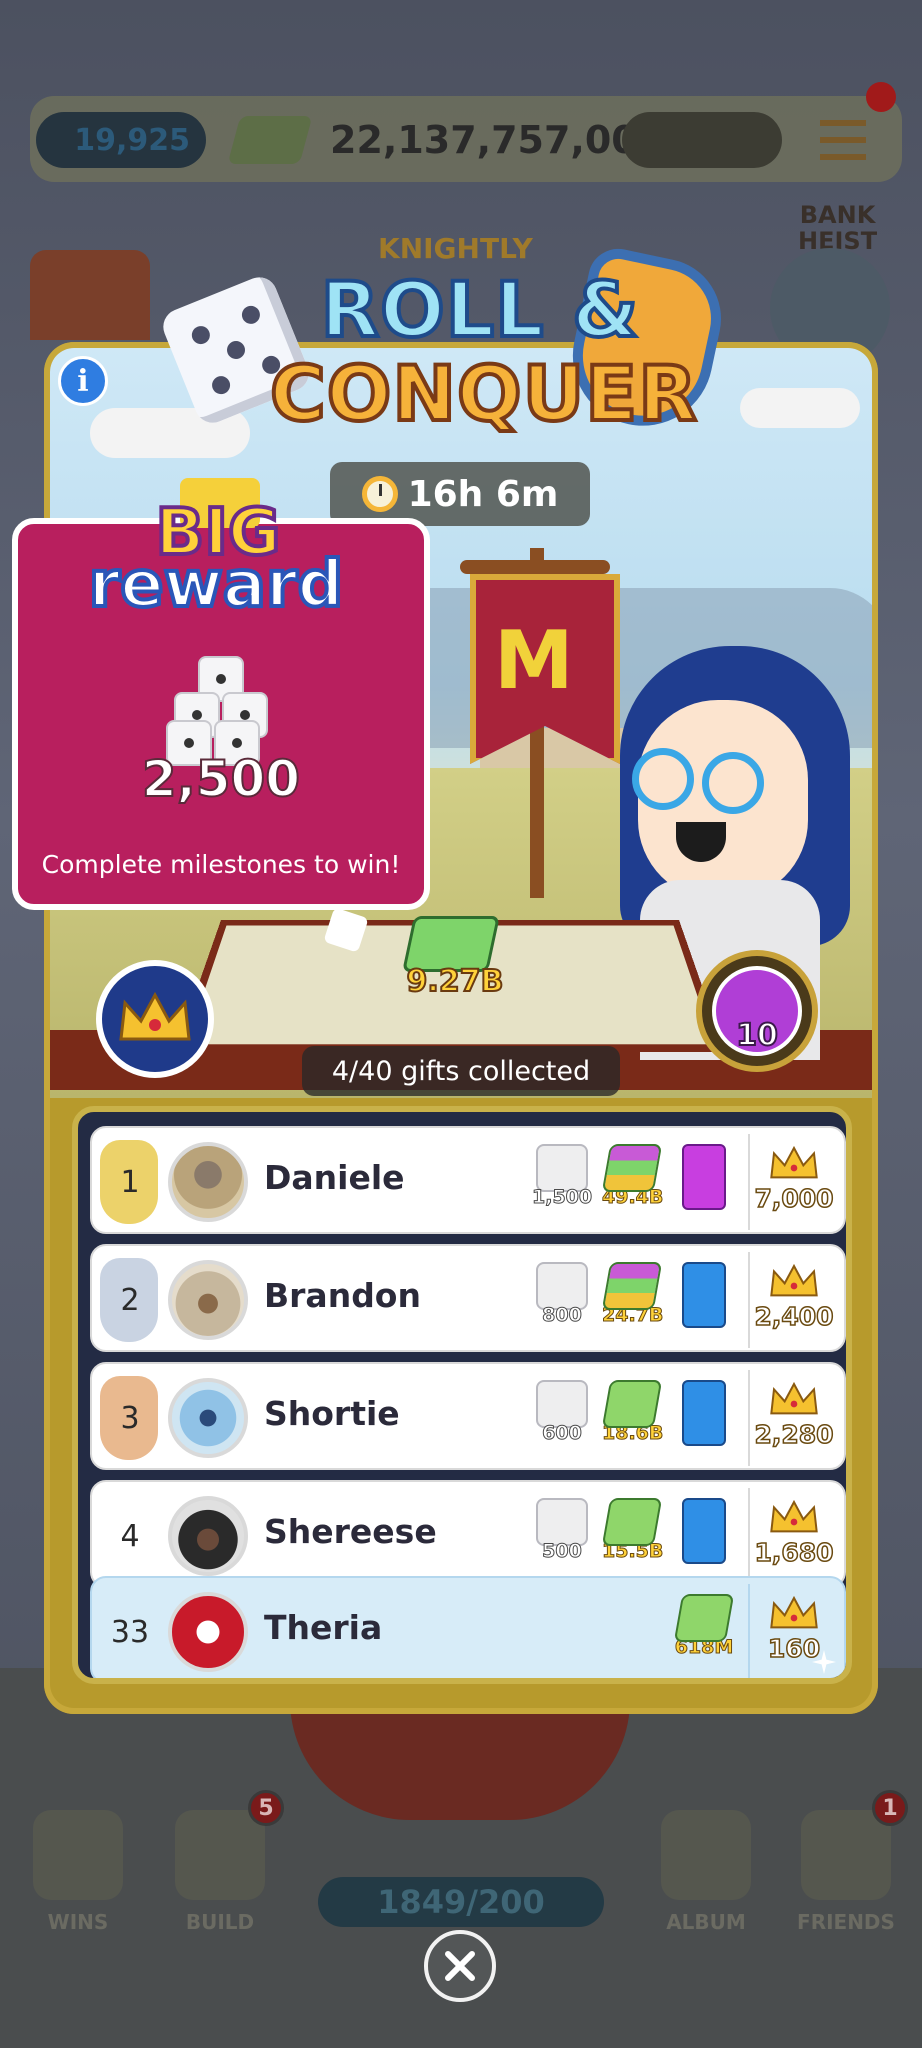 The image size is (922, 2048). I want to click on cash-prize: 49.4B, so click(632, 1182).